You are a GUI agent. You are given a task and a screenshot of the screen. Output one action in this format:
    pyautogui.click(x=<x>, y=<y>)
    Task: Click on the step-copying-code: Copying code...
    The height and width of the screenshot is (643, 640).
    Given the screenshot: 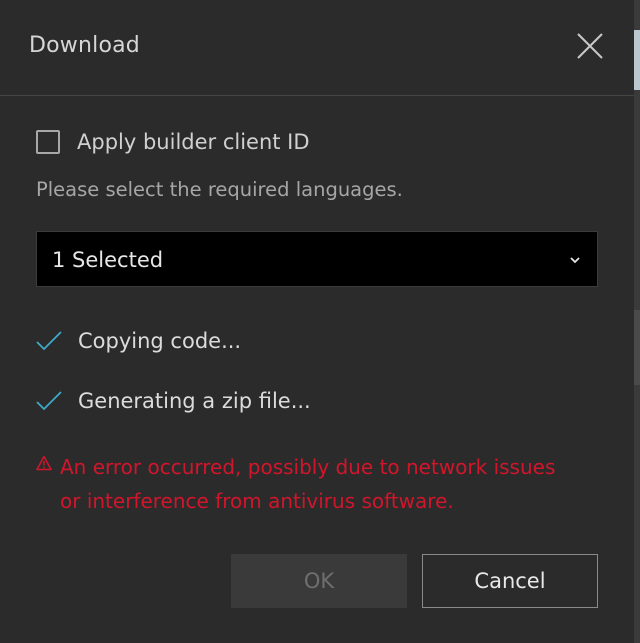 What is the action you would take?
    pyautogui.click(x=138, y=341)
    